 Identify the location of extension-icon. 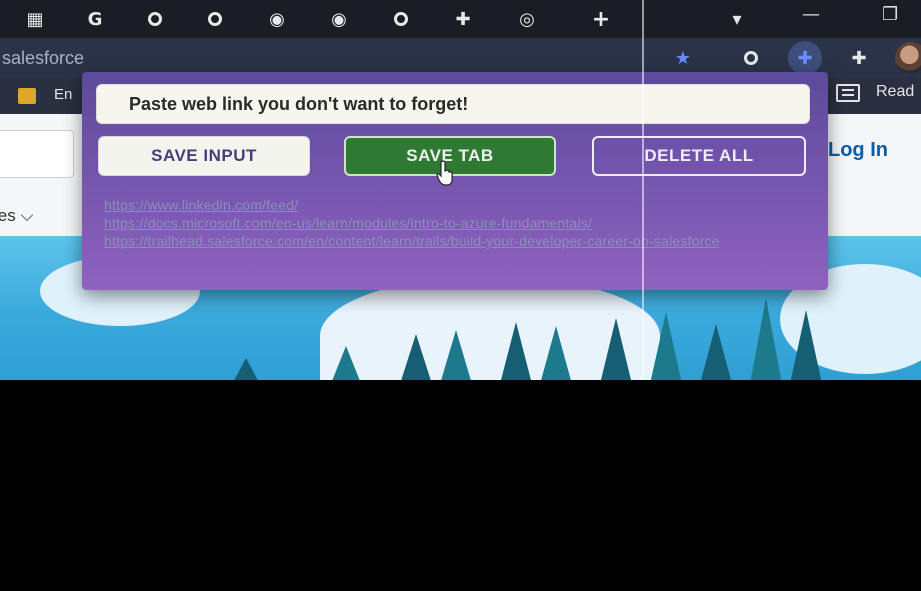
(751, 58).